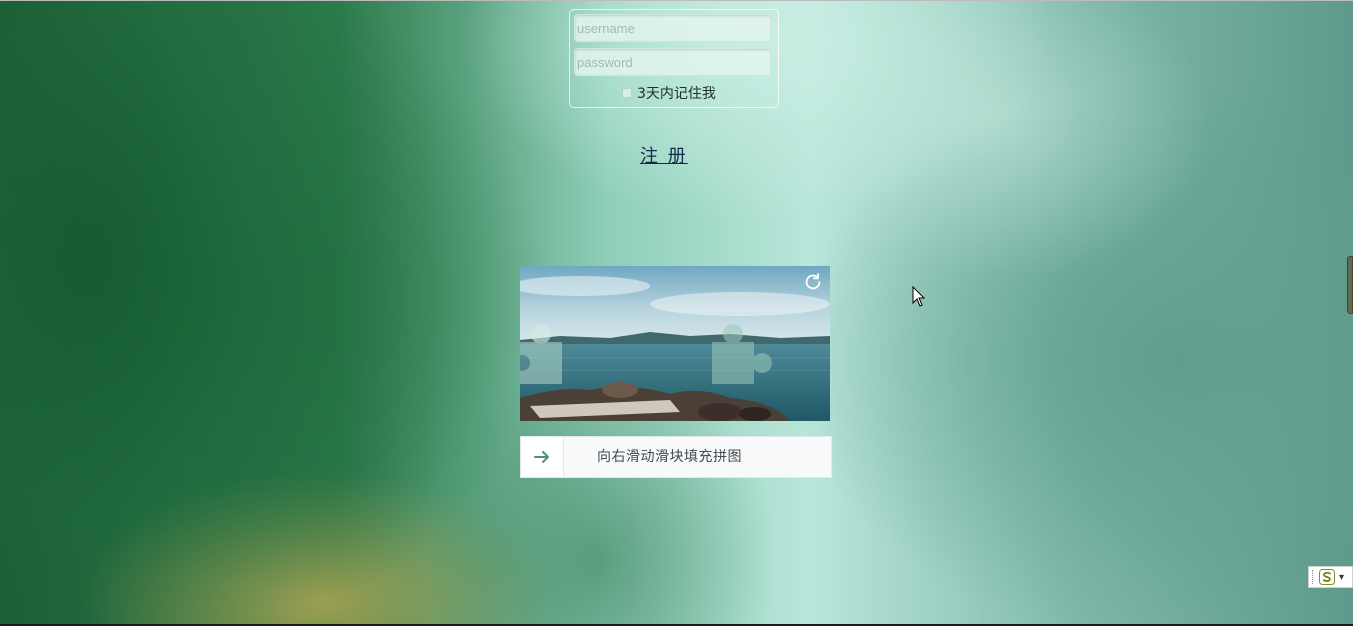 Image resolution: width=1353 pixels, height=626 pixels. What do you see at coordinates (1327, 577) in the screenshot?
I see `sogou-ime-icon` at bounding box center [1327, 577].